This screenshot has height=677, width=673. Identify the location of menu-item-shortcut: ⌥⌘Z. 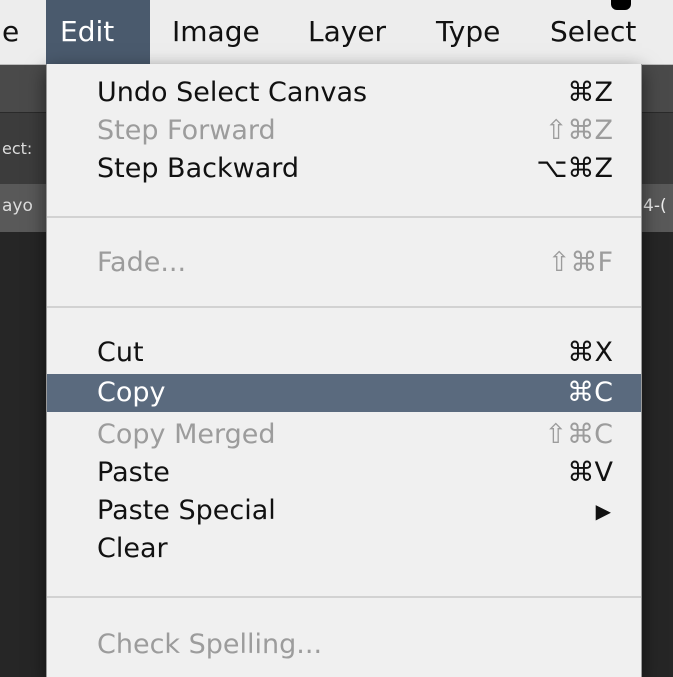
(574, 168).